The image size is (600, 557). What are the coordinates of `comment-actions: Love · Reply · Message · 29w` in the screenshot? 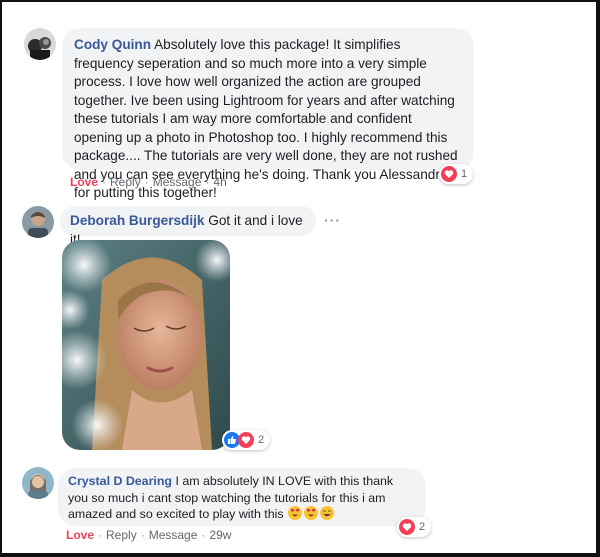 It's located at (149, 535).